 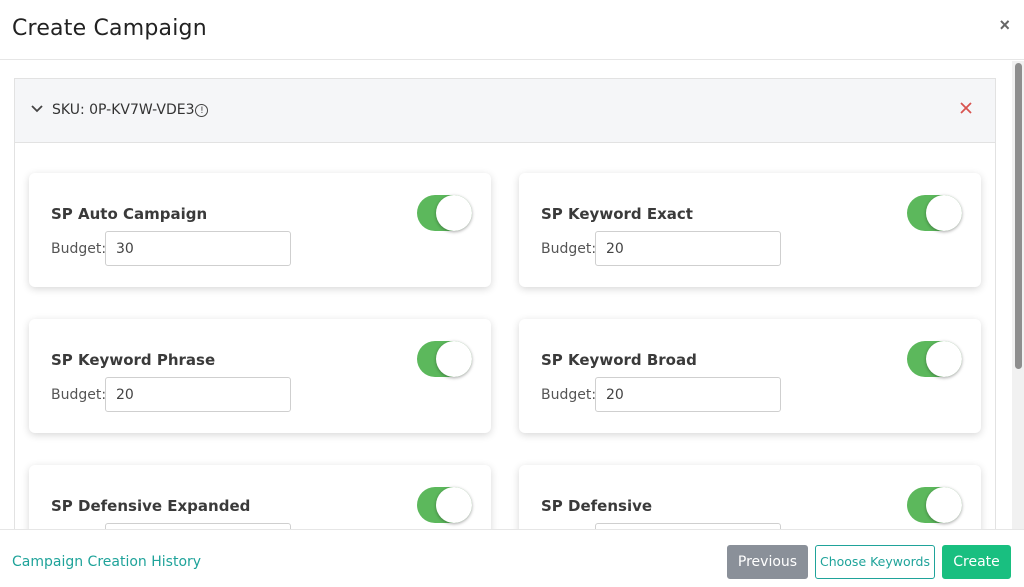 What do you see at coordinates (260, 230) in the screenshot?
I see `campaign-card: SP Auto Campaign Budget:` at bounding box center [260, 230].